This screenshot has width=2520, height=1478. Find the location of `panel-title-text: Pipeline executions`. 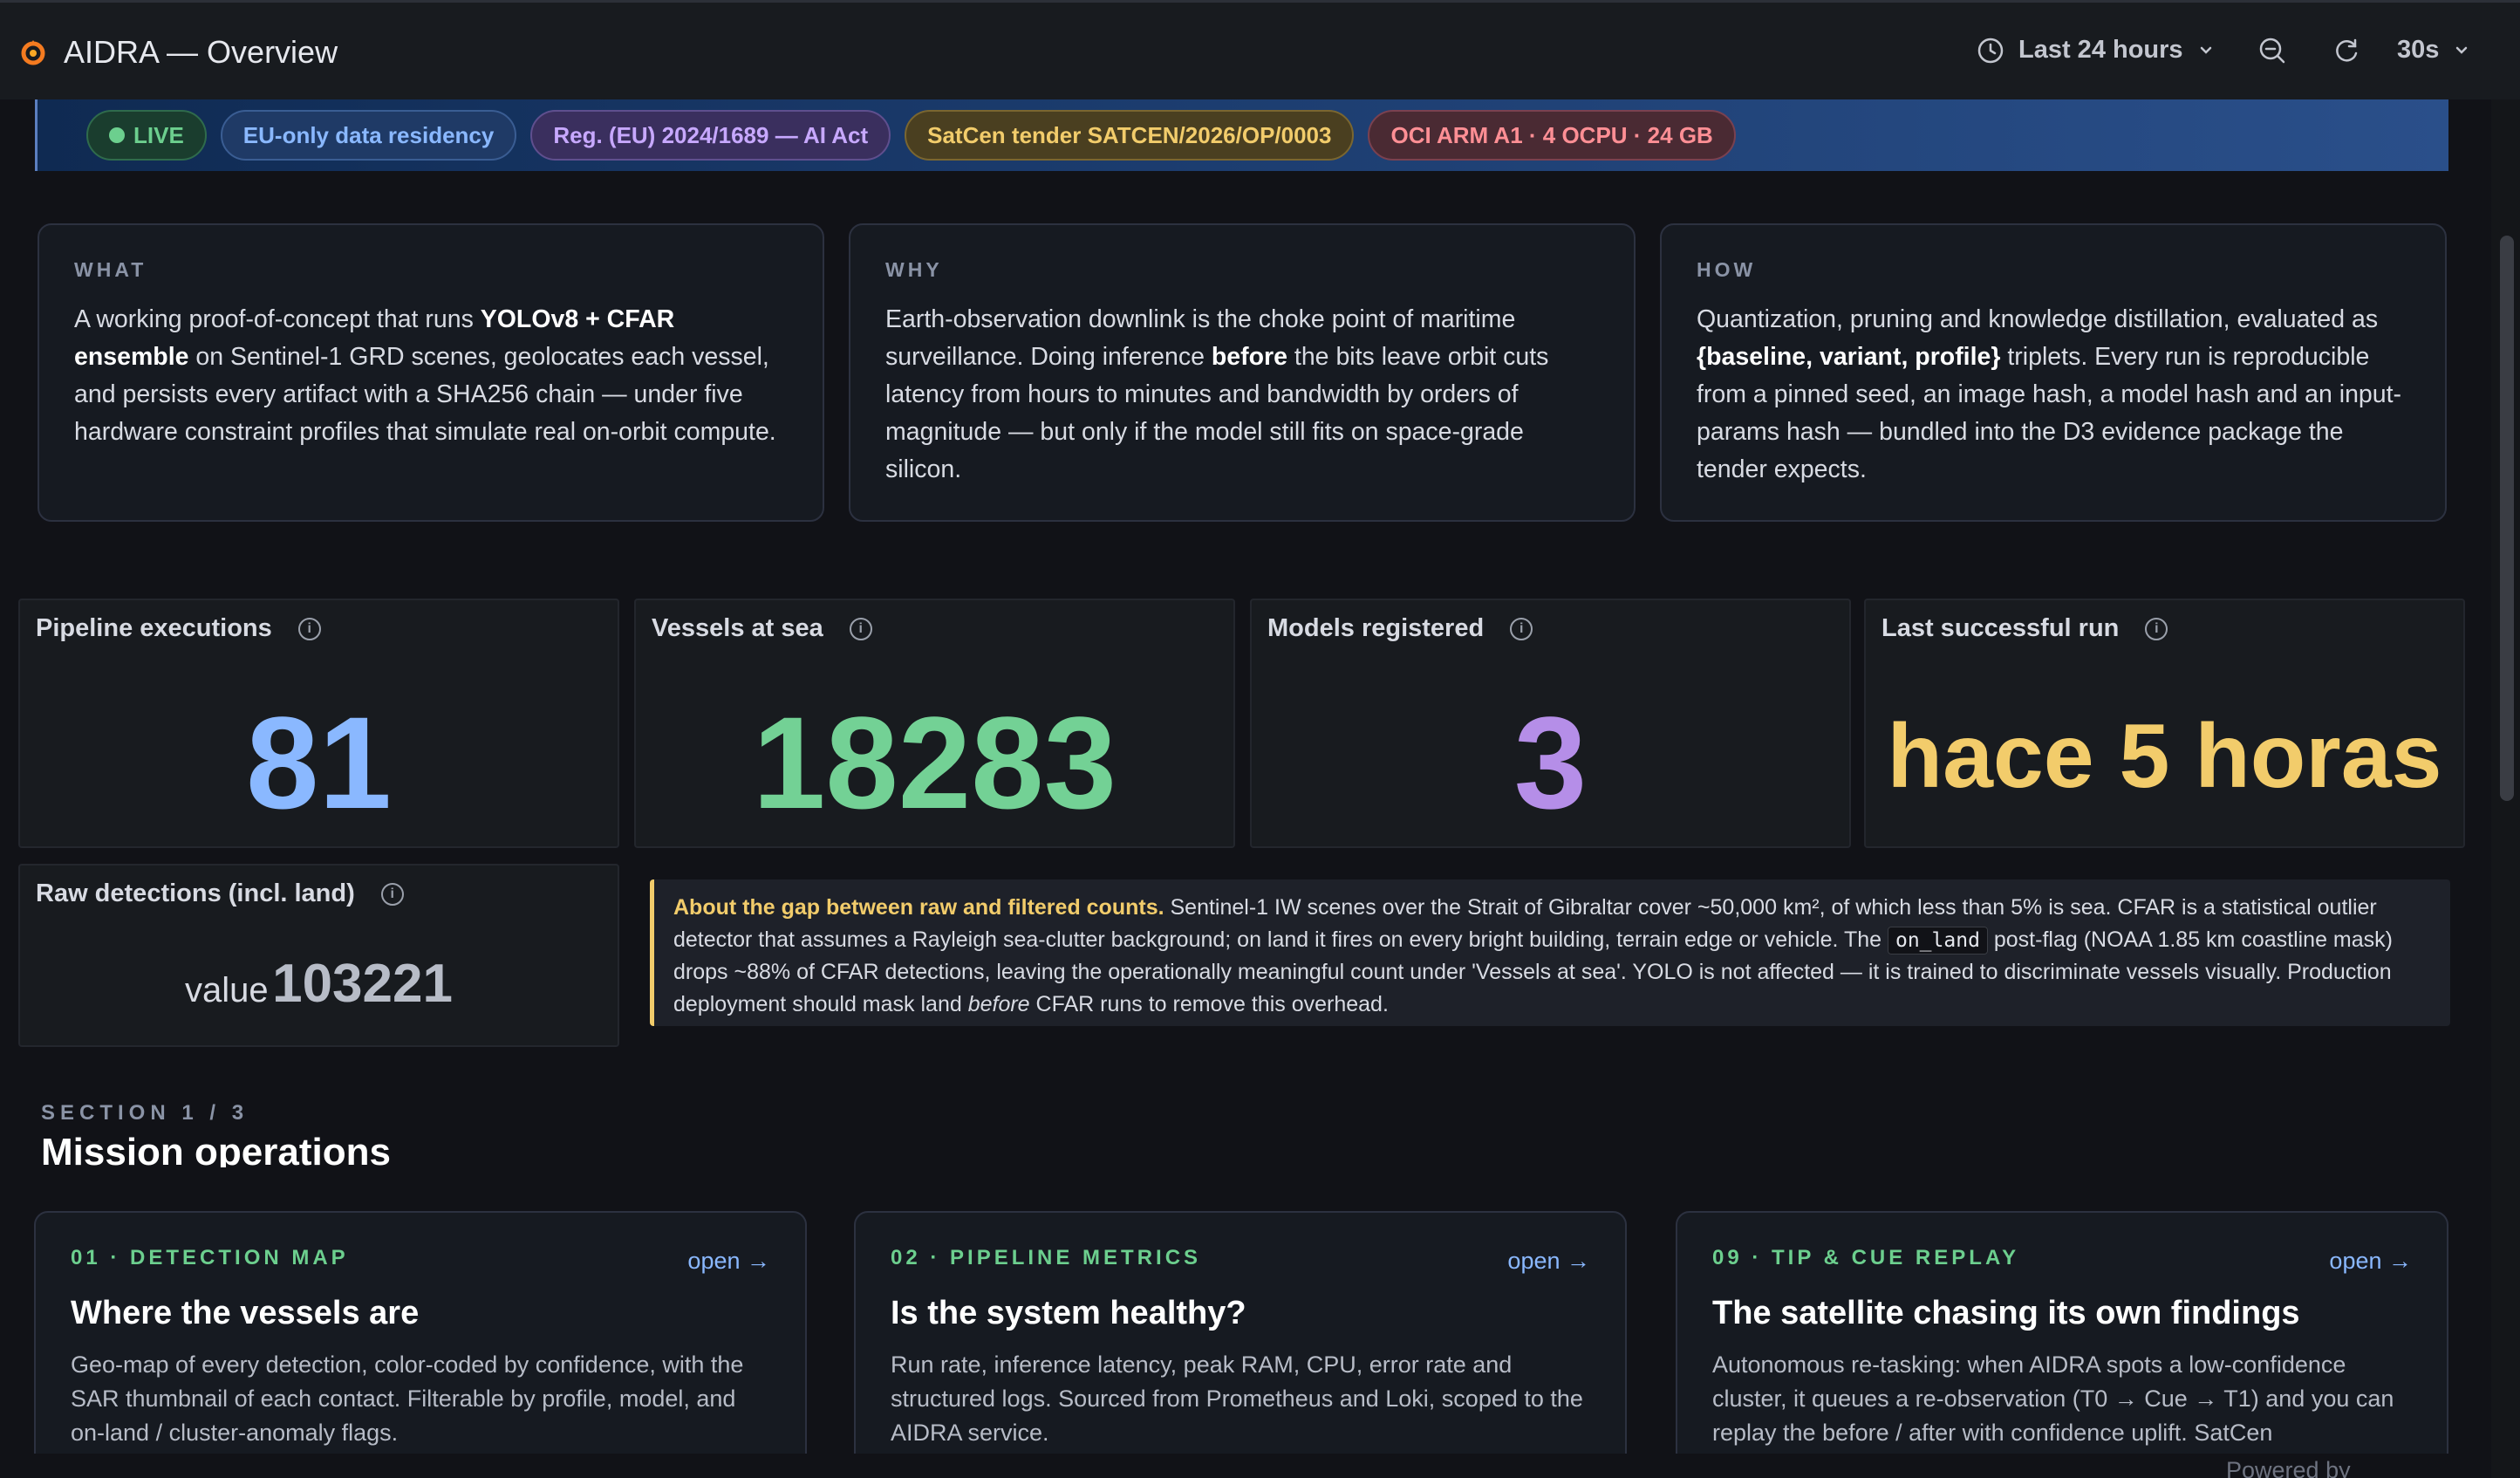

panel-title-text: Pipeline executions is located at coordinates (154, 628).